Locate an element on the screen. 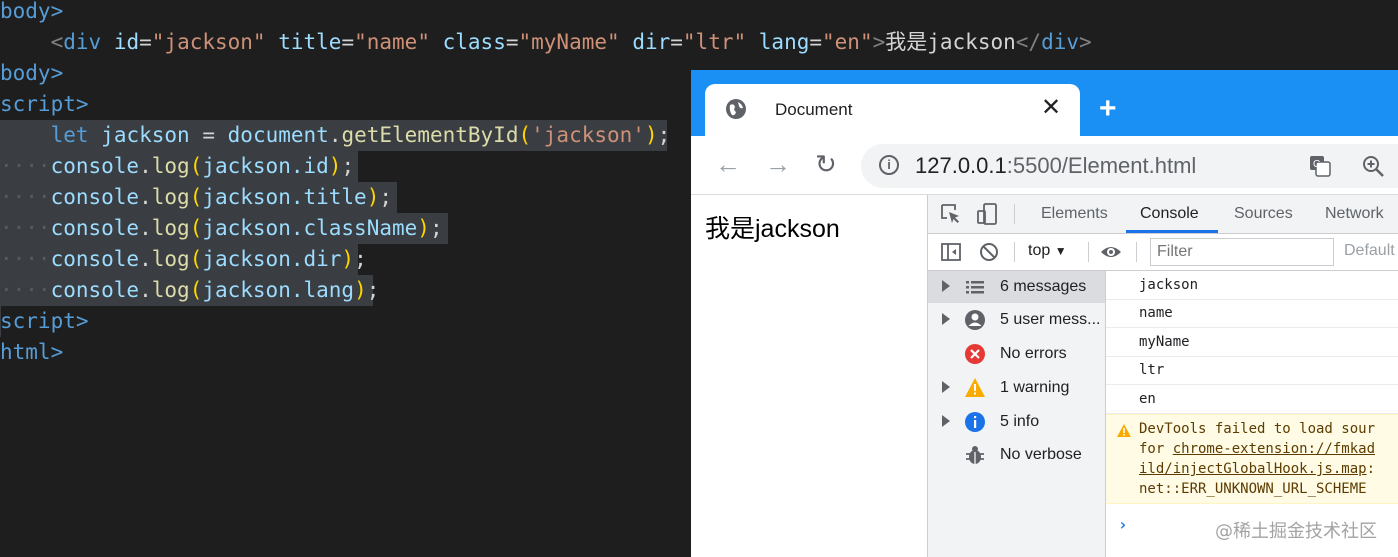 The image size is (1398, 557). tab-strip: Document ✕ + is located at coordinates (1044, 103).